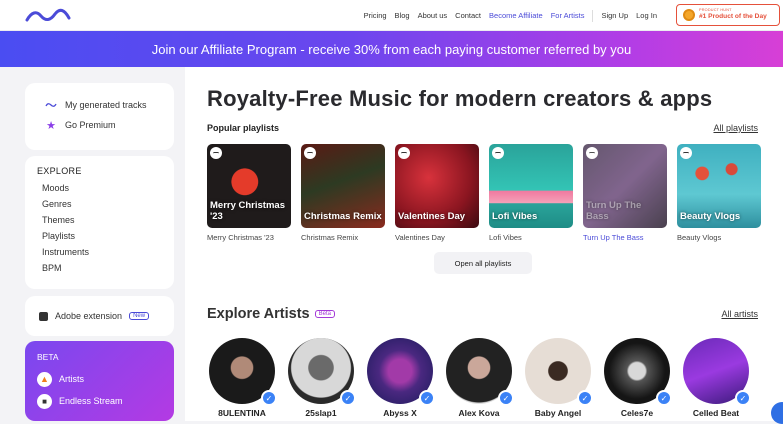  What do you see at coordinates (139, 316) in the screenshot?
I see `new-badge: New` at bounding box center [139, 316].